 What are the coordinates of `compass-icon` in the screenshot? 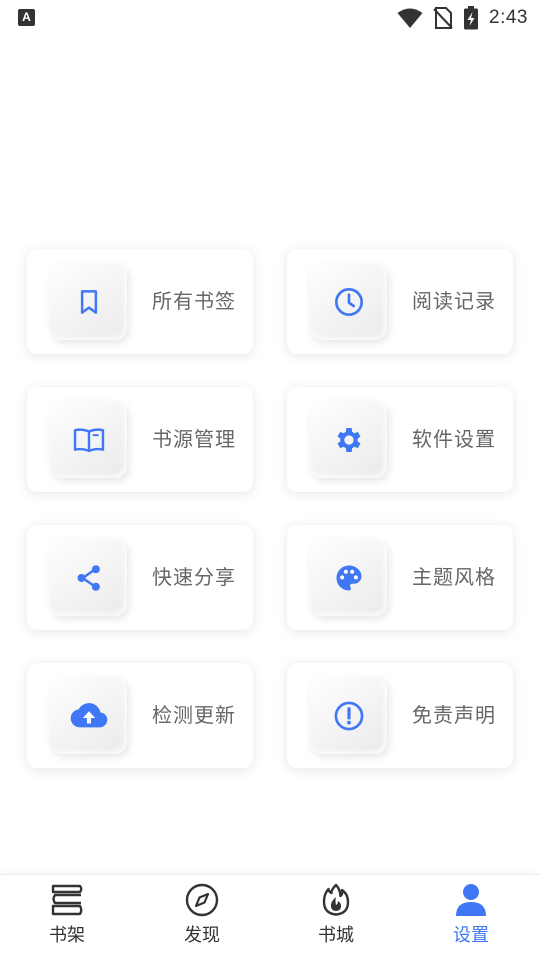 It's located at (202, 900).